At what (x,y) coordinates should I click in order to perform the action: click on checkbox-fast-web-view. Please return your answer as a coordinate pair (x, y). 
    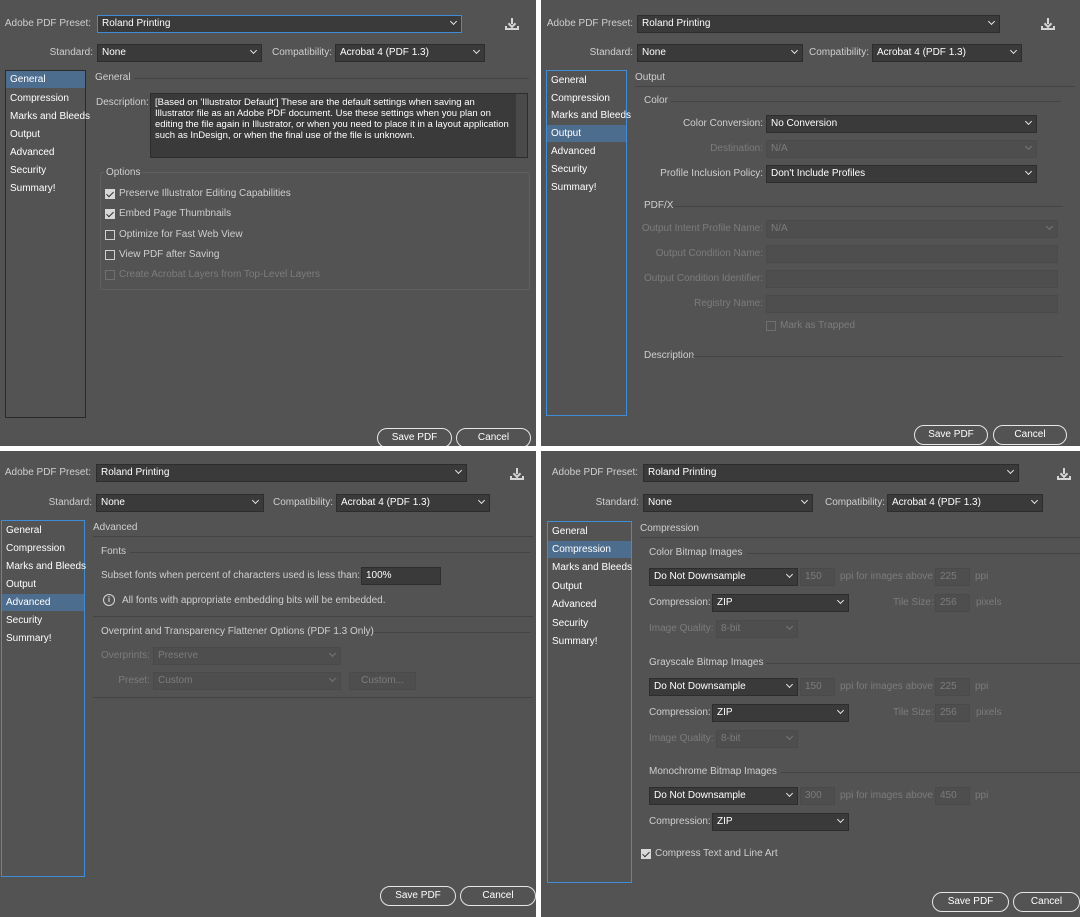
    Looking at the image, I should click on (110, 235).